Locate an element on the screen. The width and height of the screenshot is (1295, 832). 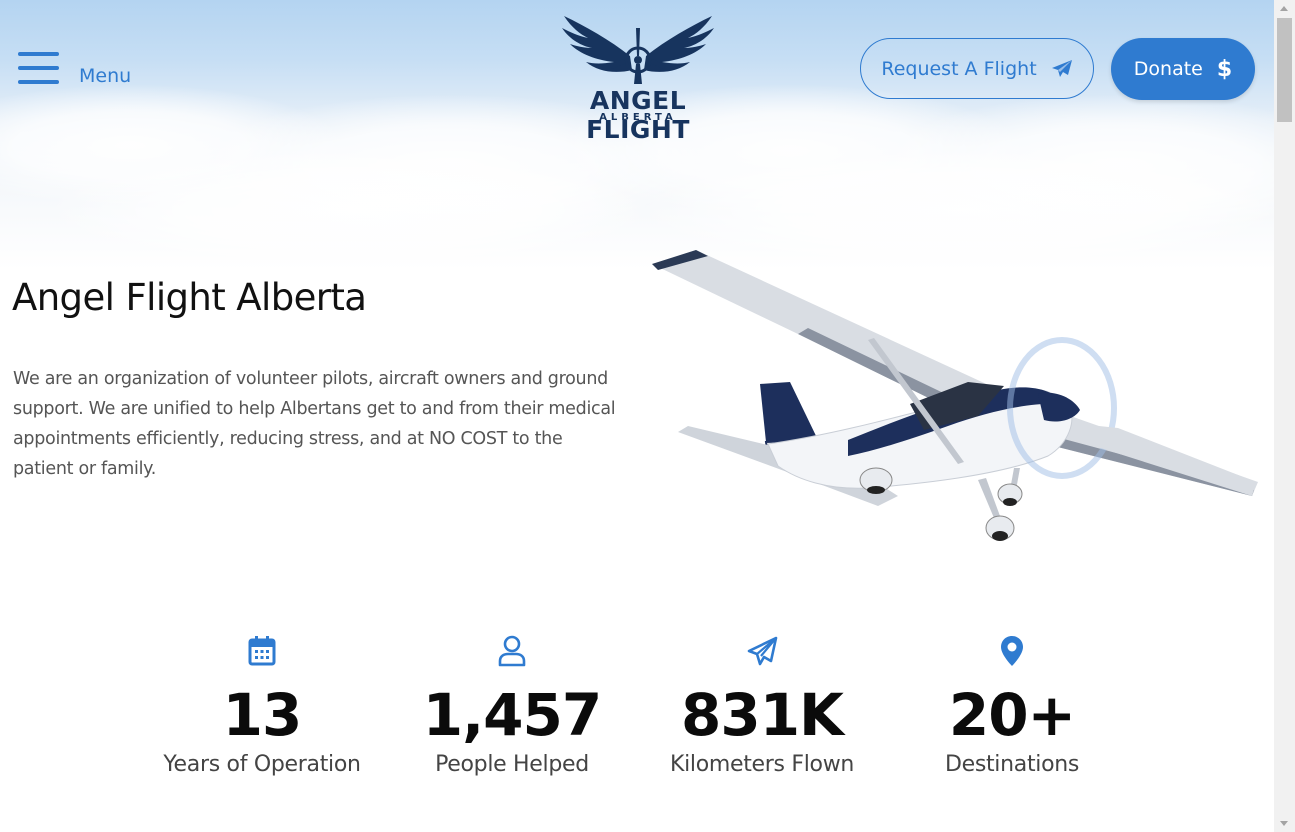
logo-subtitle: ALBERTA is located at coordinates (638, 117).